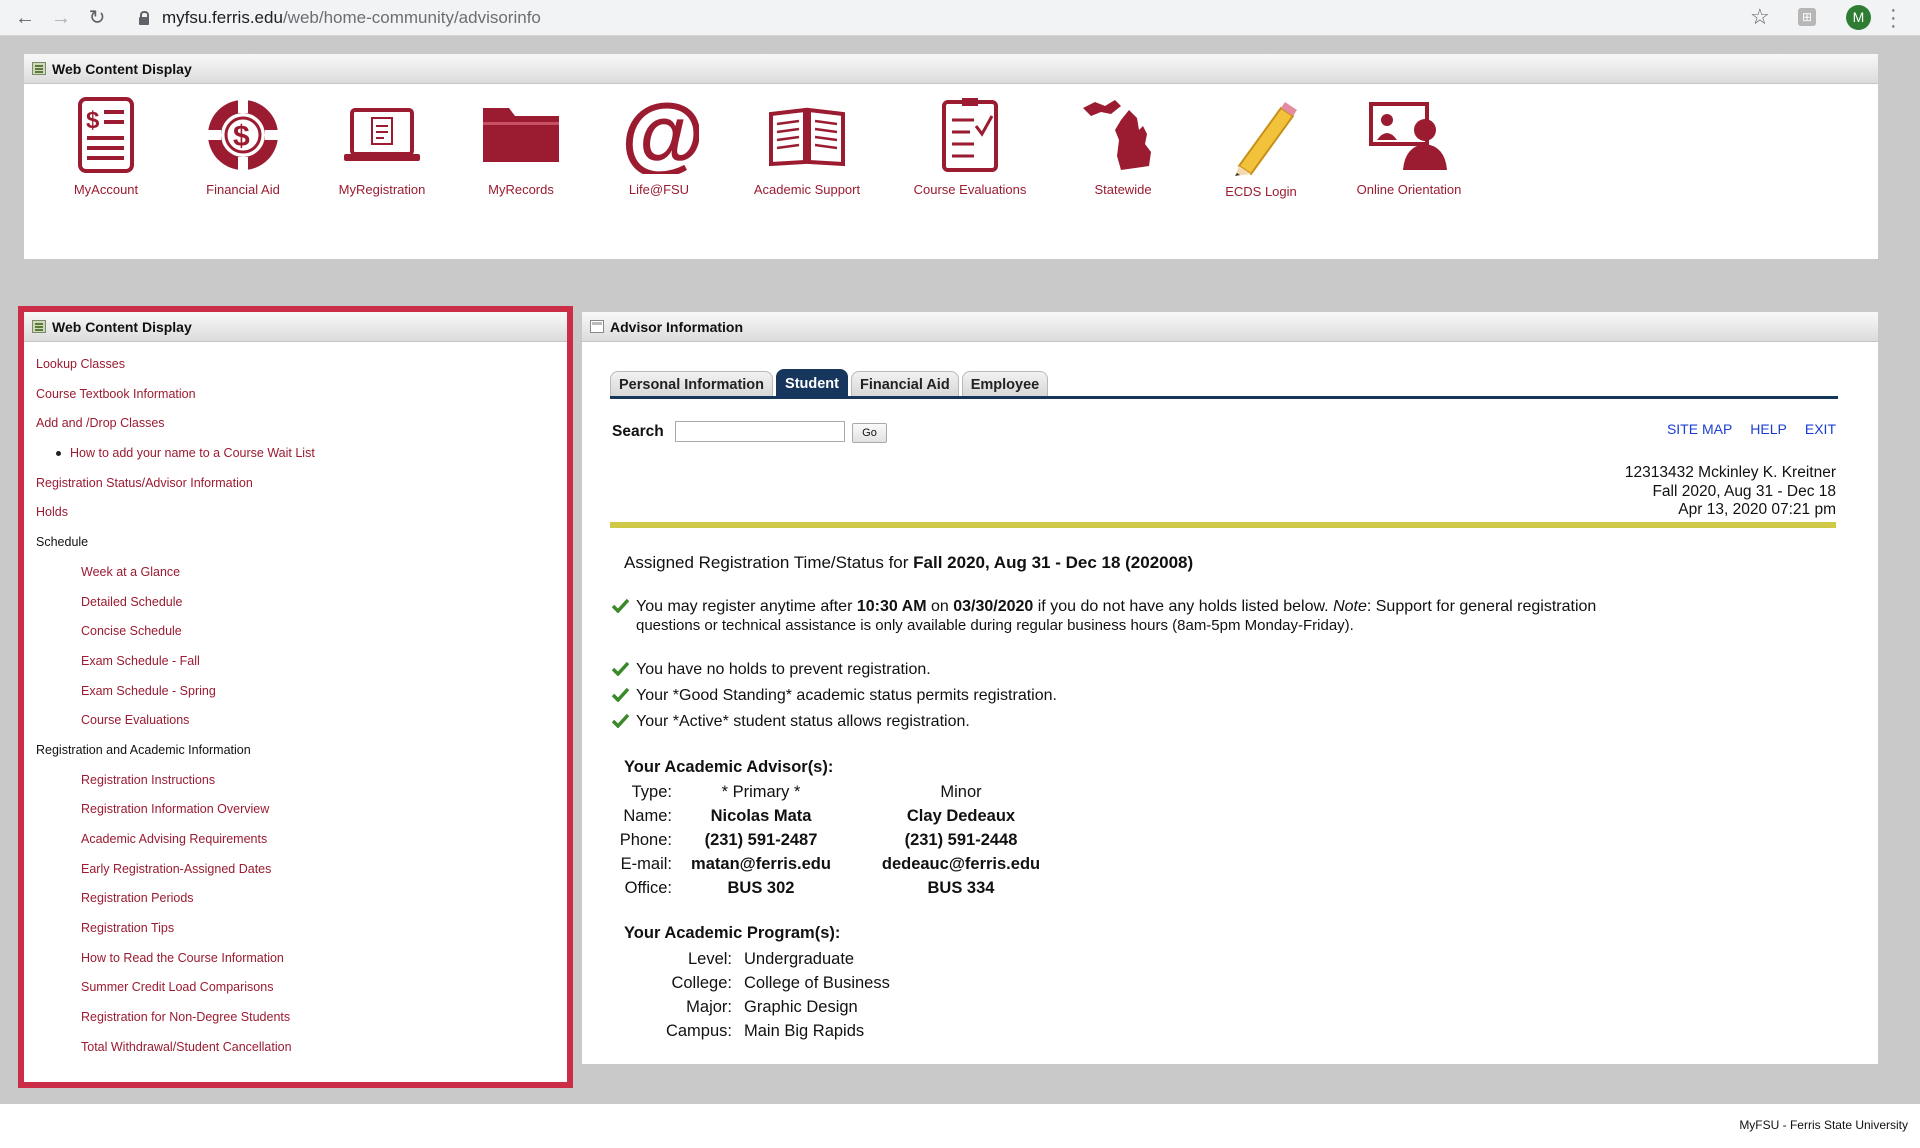  I want to click on field-label: E-mail:, so click(646, 864).